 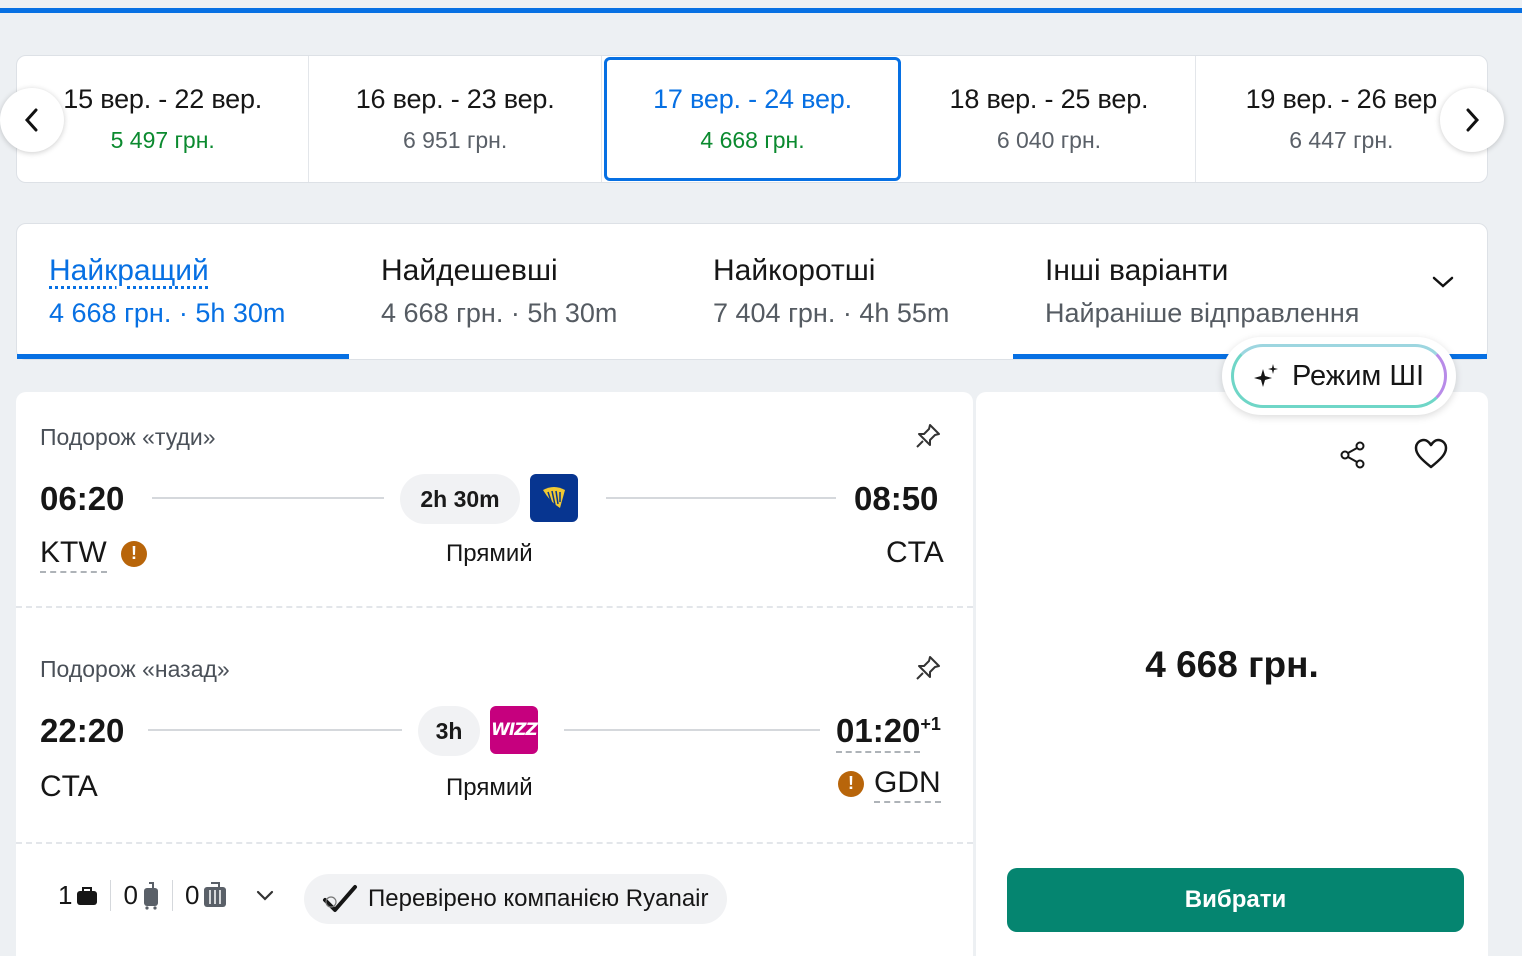 What do you see at coordinates (1265, 375) in the screenshot?
I see `sparkle-icon` at bounding box center [1265, 375].